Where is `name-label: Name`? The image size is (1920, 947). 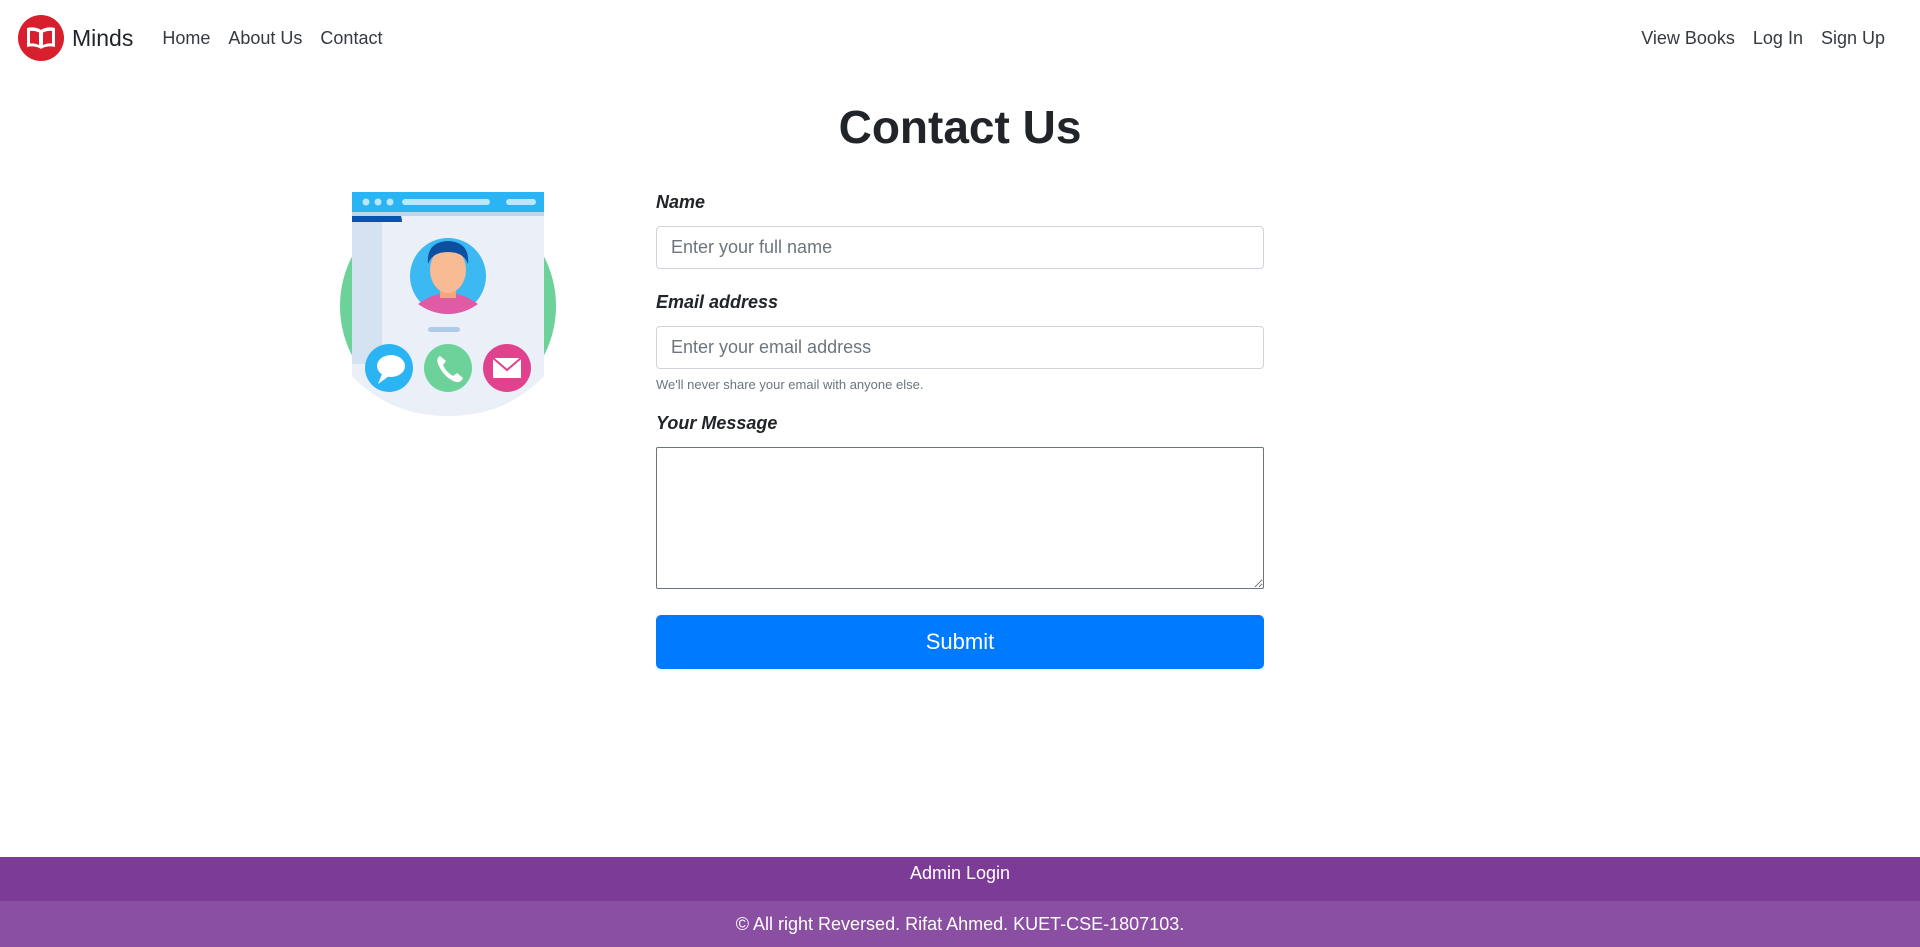 name-label: Name is located at coordinates (681, 202).